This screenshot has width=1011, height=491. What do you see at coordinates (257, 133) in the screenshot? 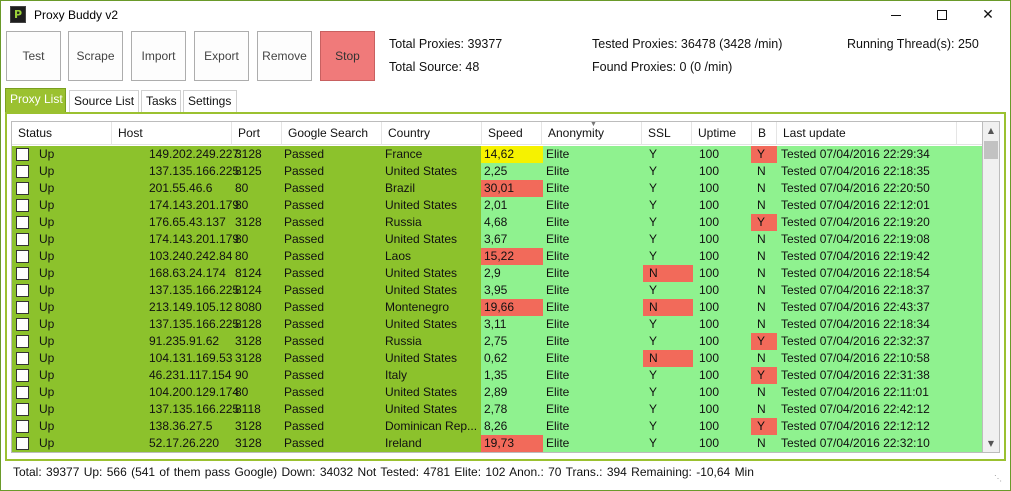
I see `column-header-port: Port` at bounding box center [257, 133].